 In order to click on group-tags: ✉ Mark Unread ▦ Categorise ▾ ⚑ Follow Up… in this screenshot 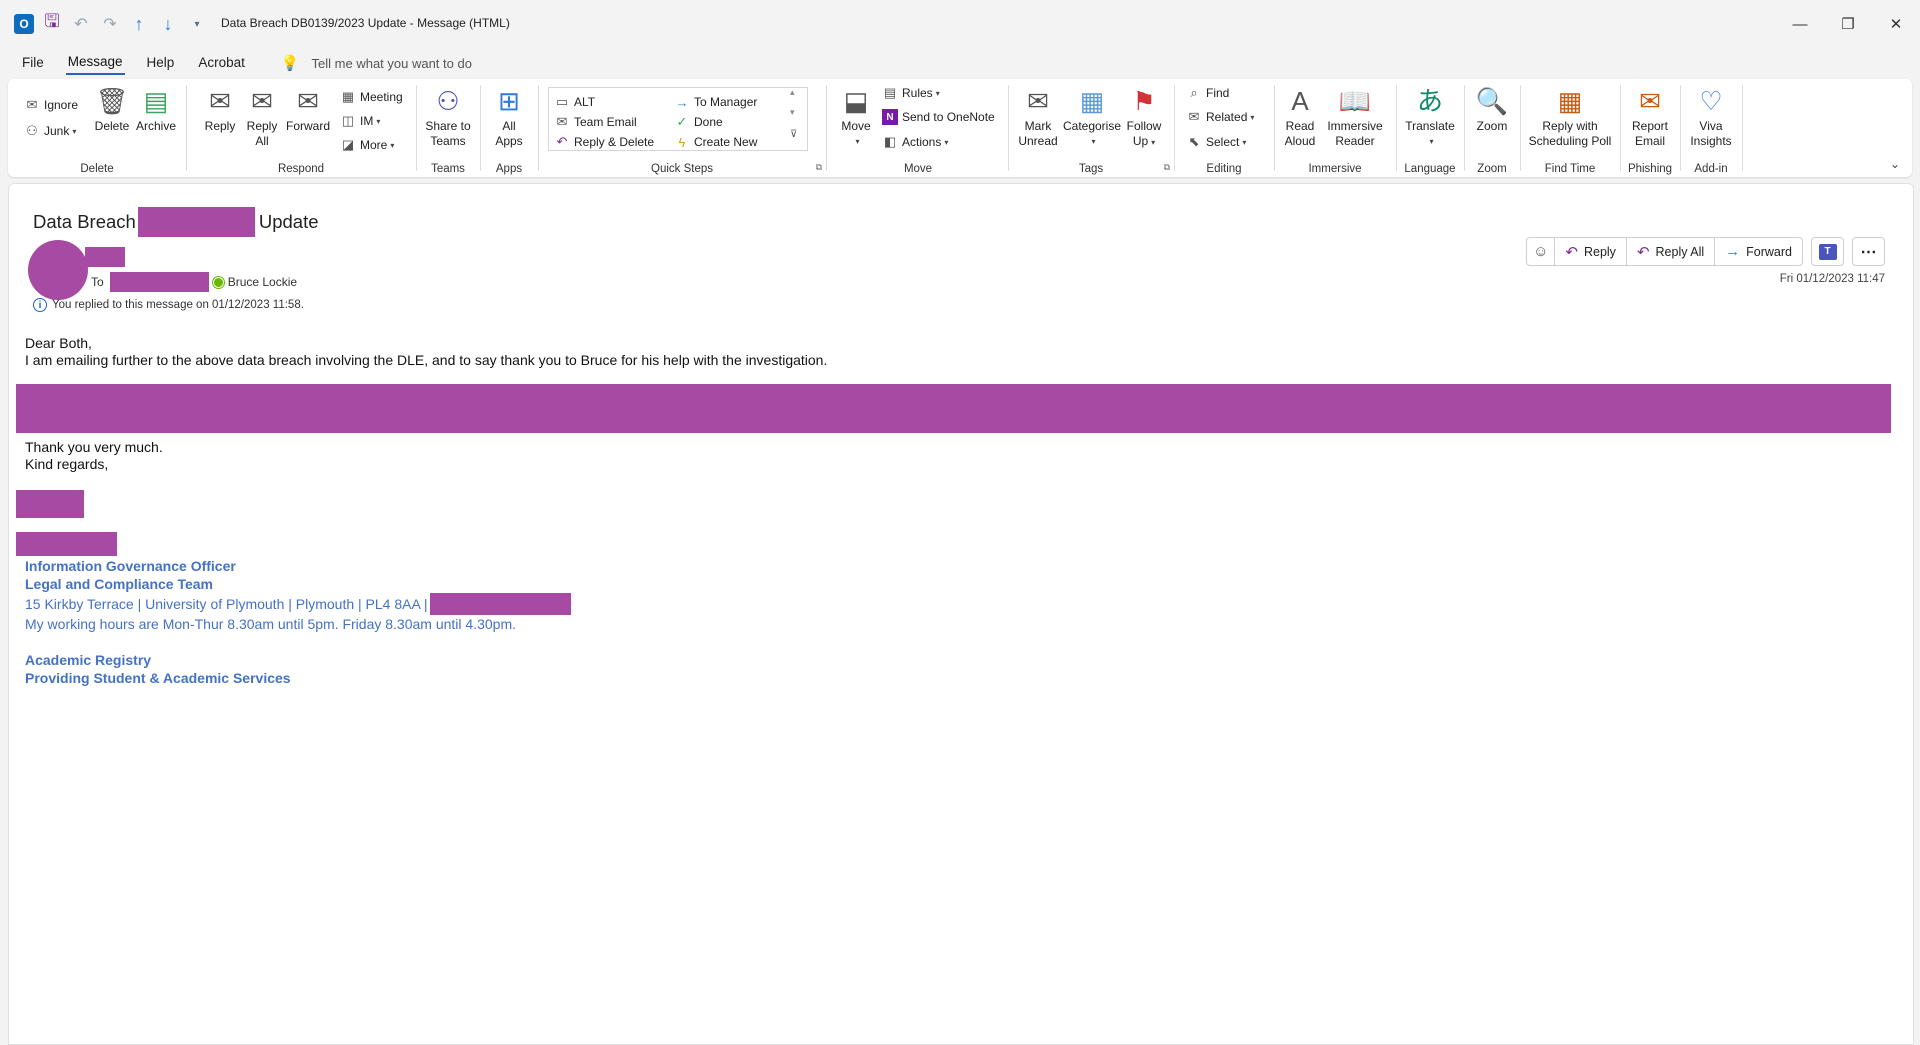, I will do `click(1091, 129)`.